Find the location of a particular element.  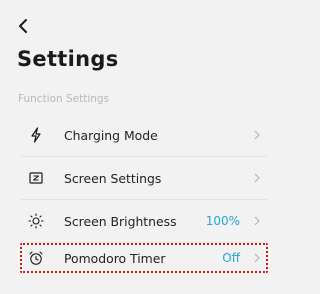

chevron-left-icon is located at coordinates (23, 26).